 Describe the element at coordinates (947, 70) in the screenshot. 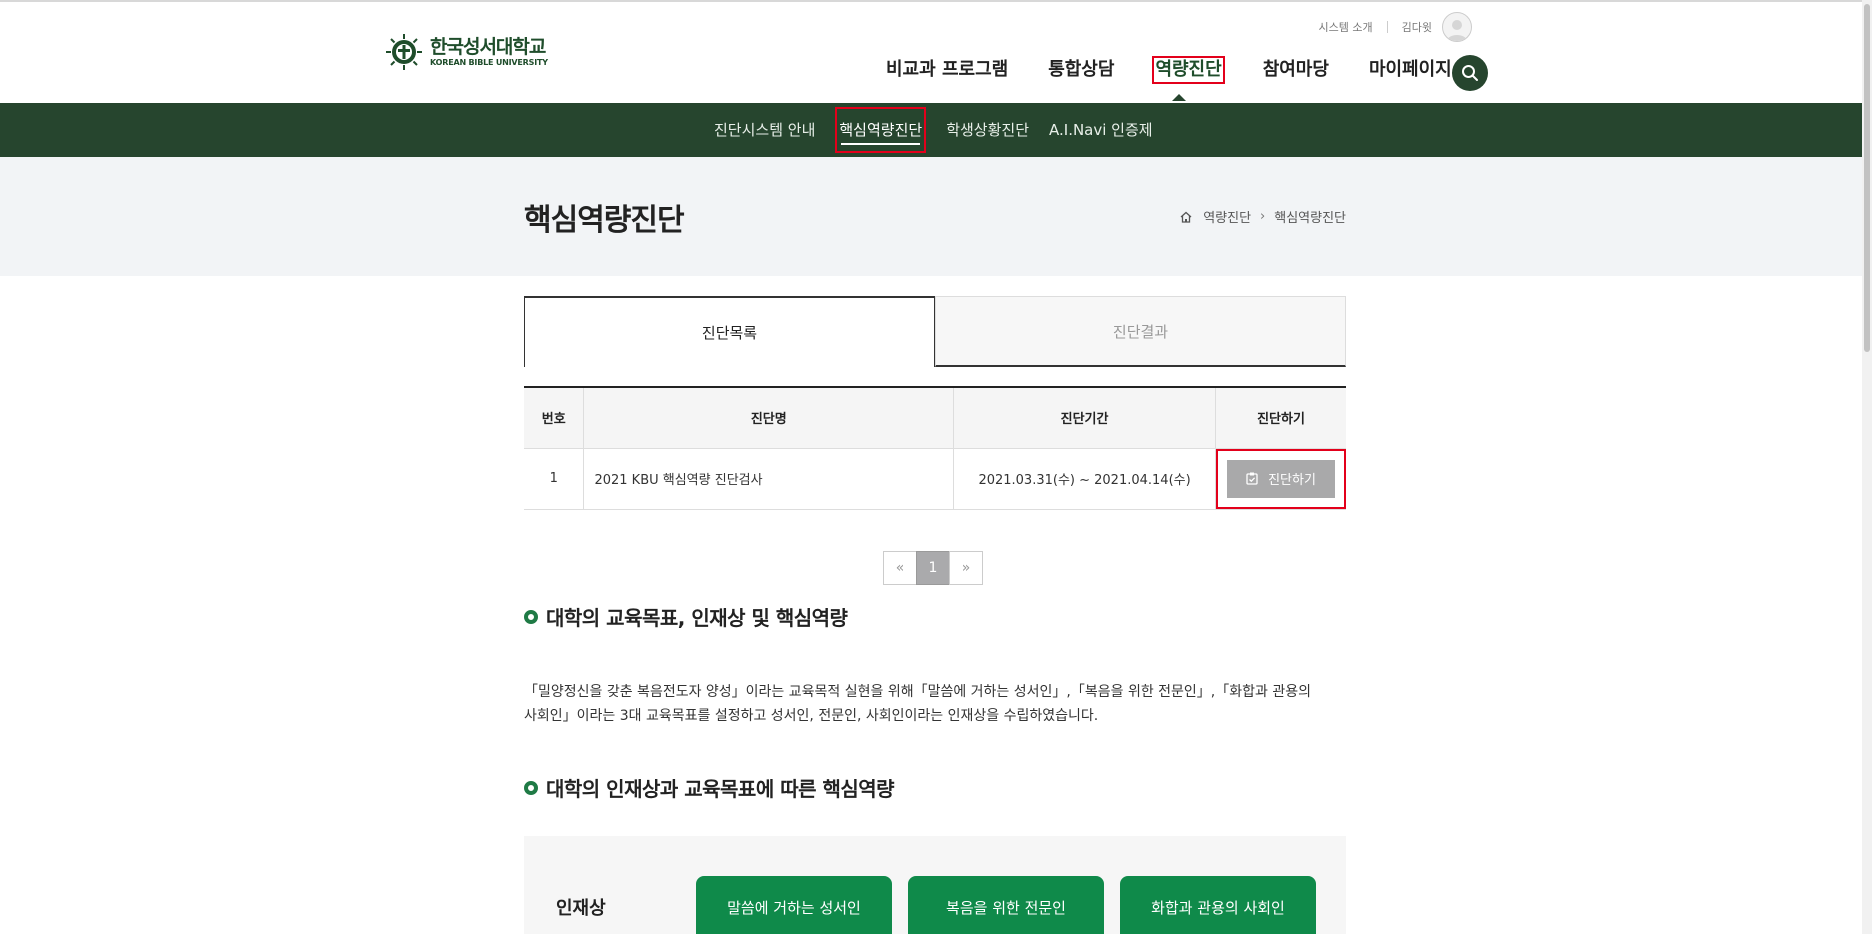

I see `gnb-item-extracurricular: 비교과 프로그램` at that location.